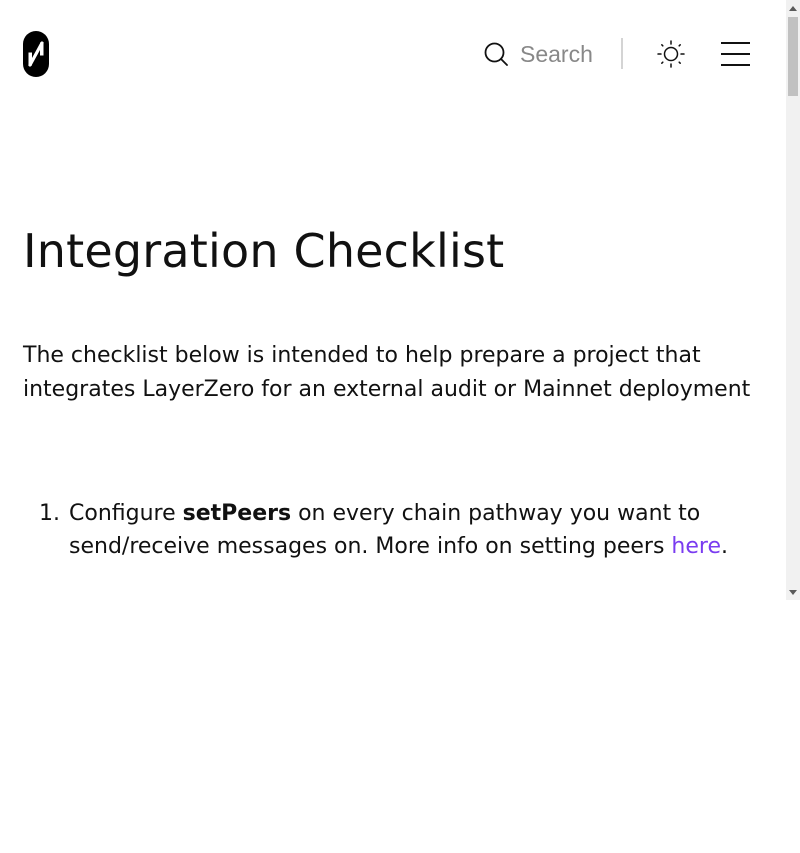 This screenshot has width=800, height=853. Describe the element at coordinates (736, 54) in the screenshot. I see `menu-button` at that location.